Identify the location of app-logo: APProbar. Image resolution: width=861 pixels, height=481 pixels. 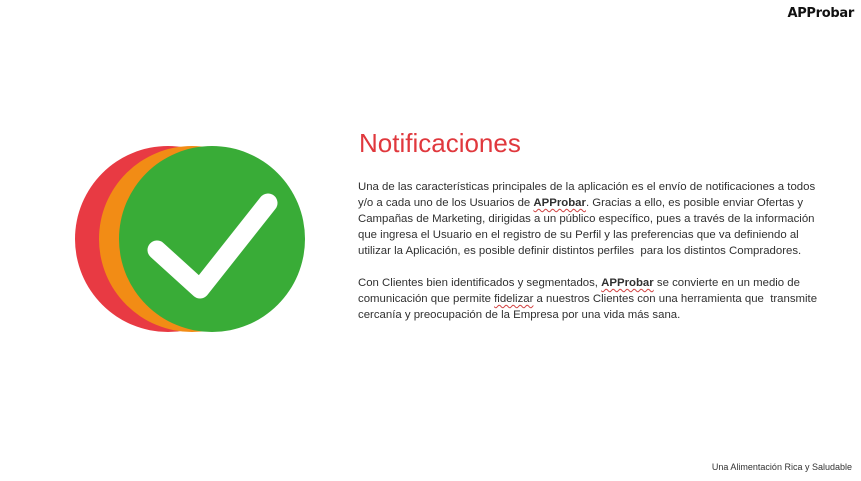
(820, 13).